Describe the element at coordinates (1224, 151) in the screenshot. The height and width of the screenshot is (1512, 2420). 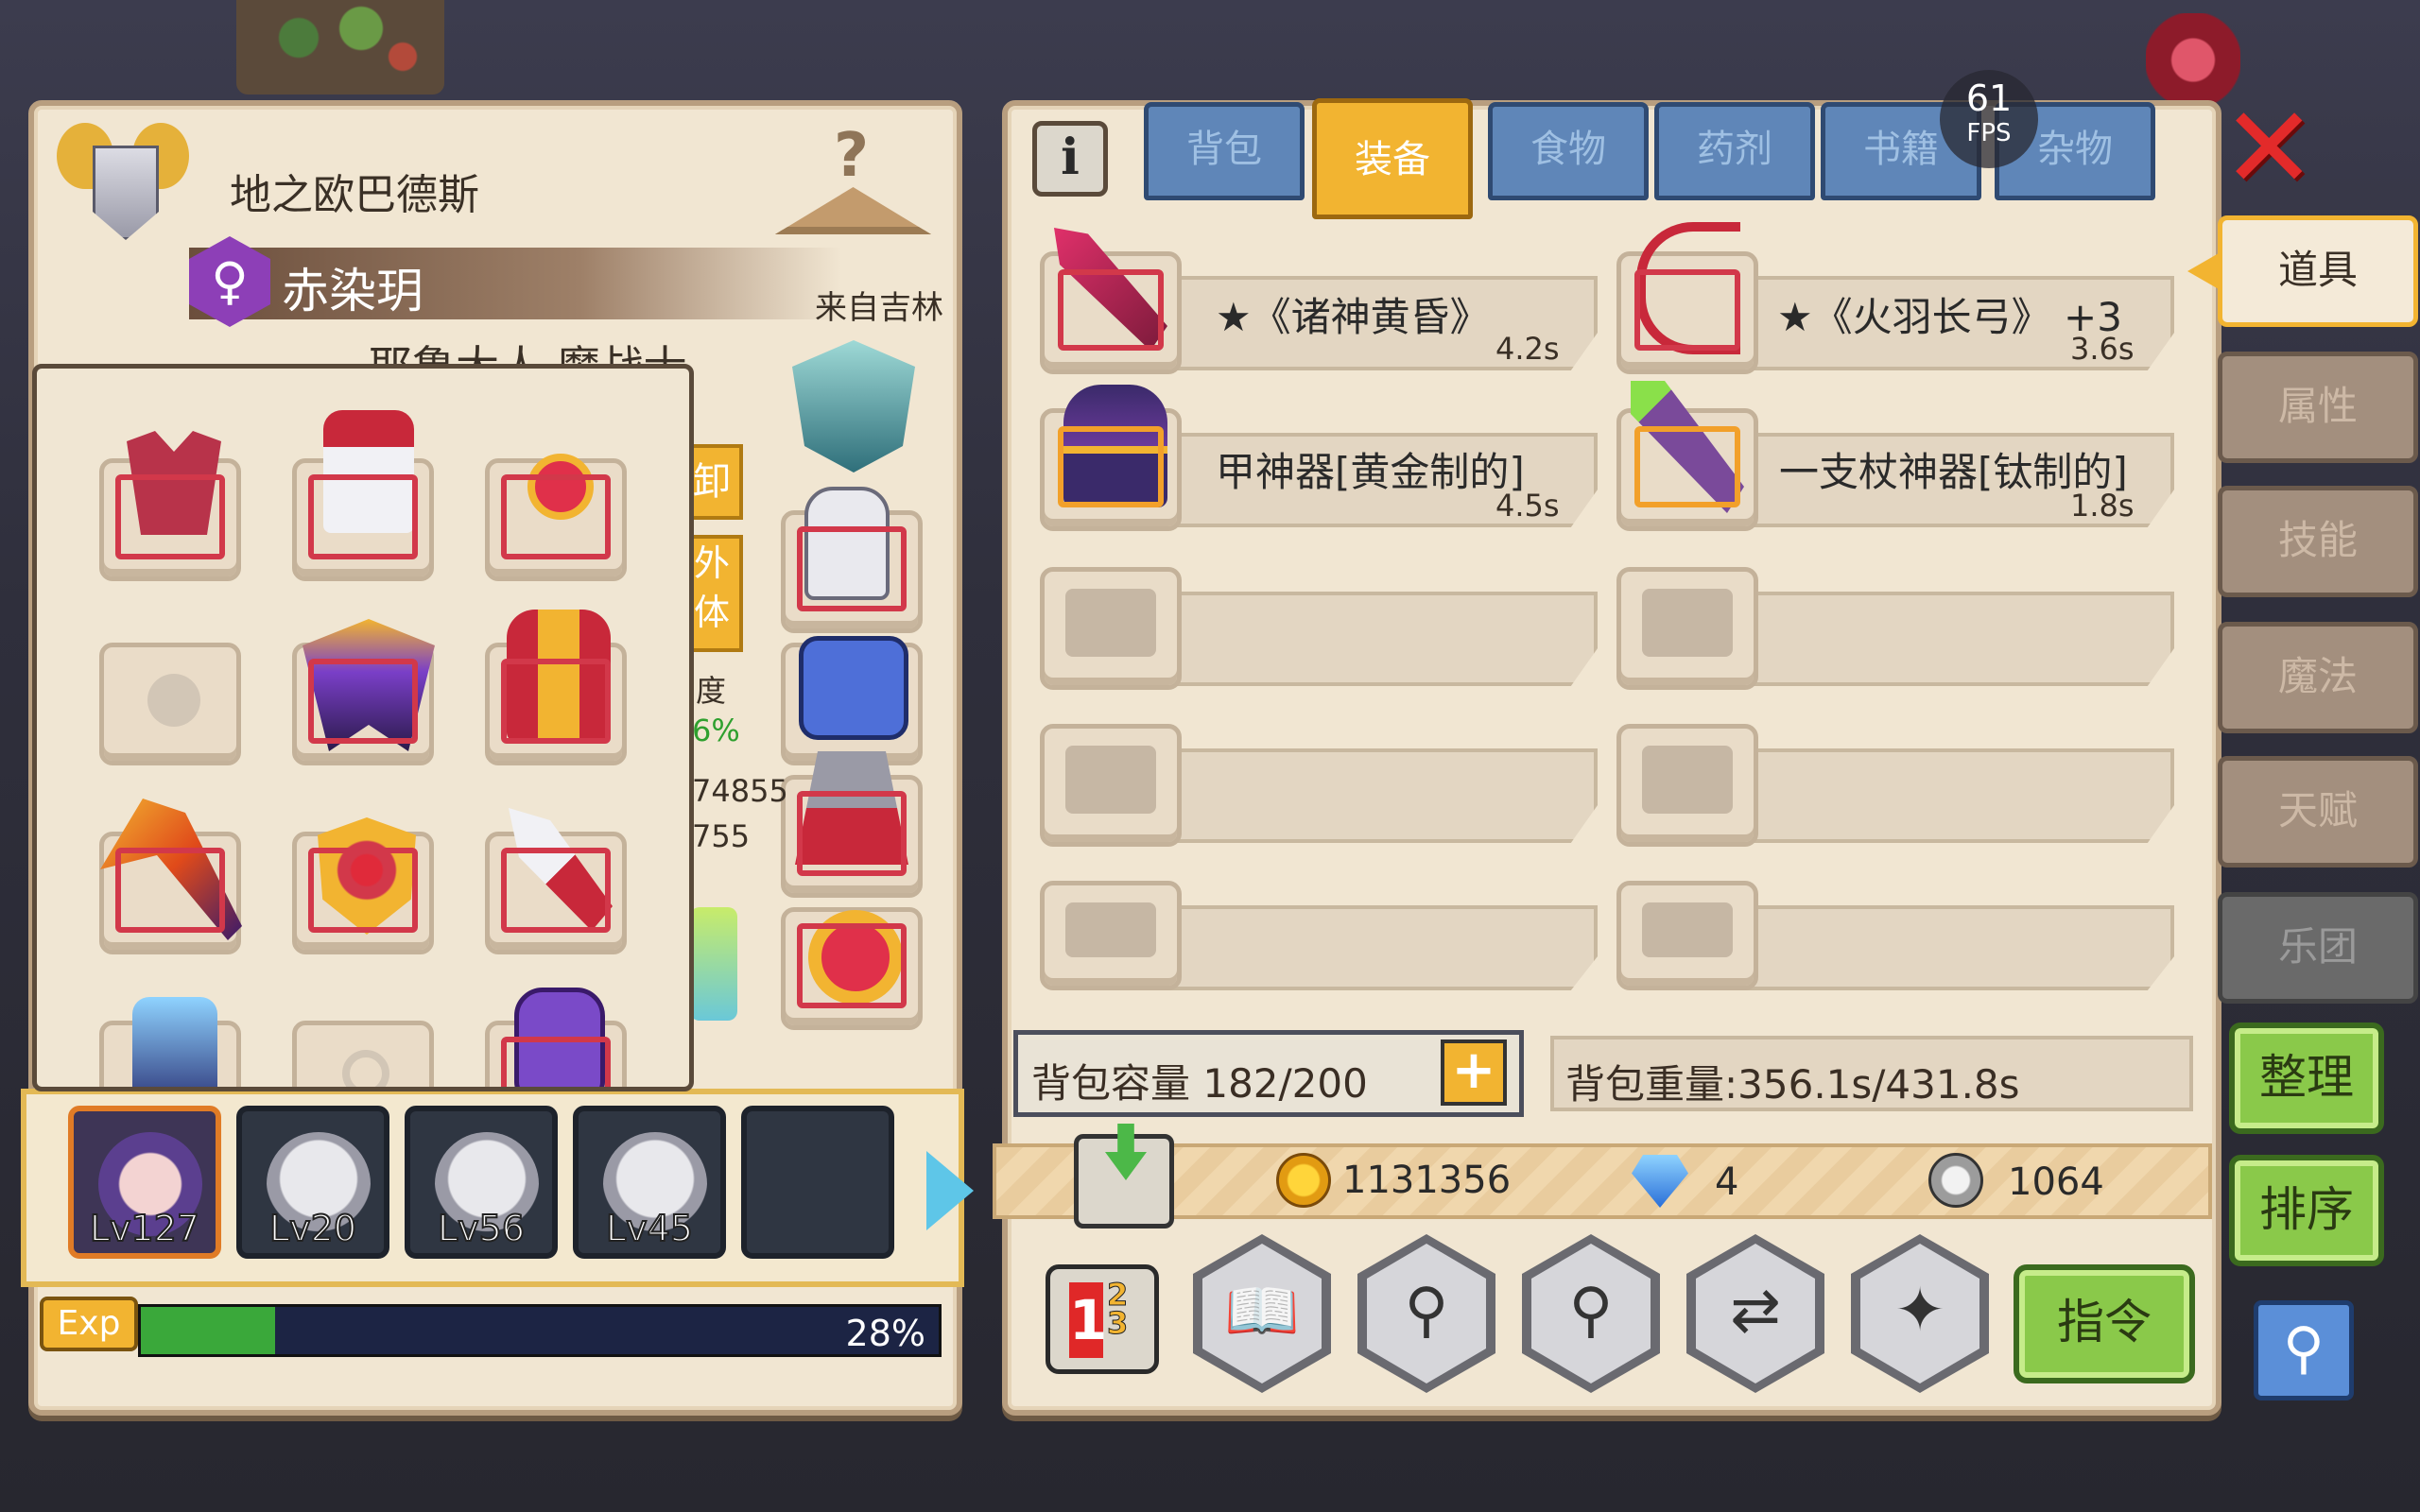
I see `tab-backpack: 背包` at that location.